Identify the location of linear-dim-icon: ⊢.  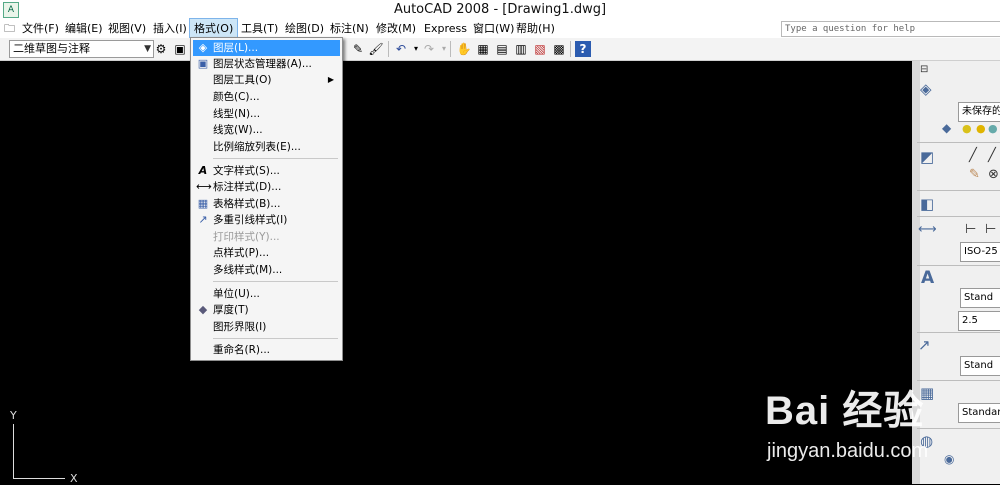
(970, 229).